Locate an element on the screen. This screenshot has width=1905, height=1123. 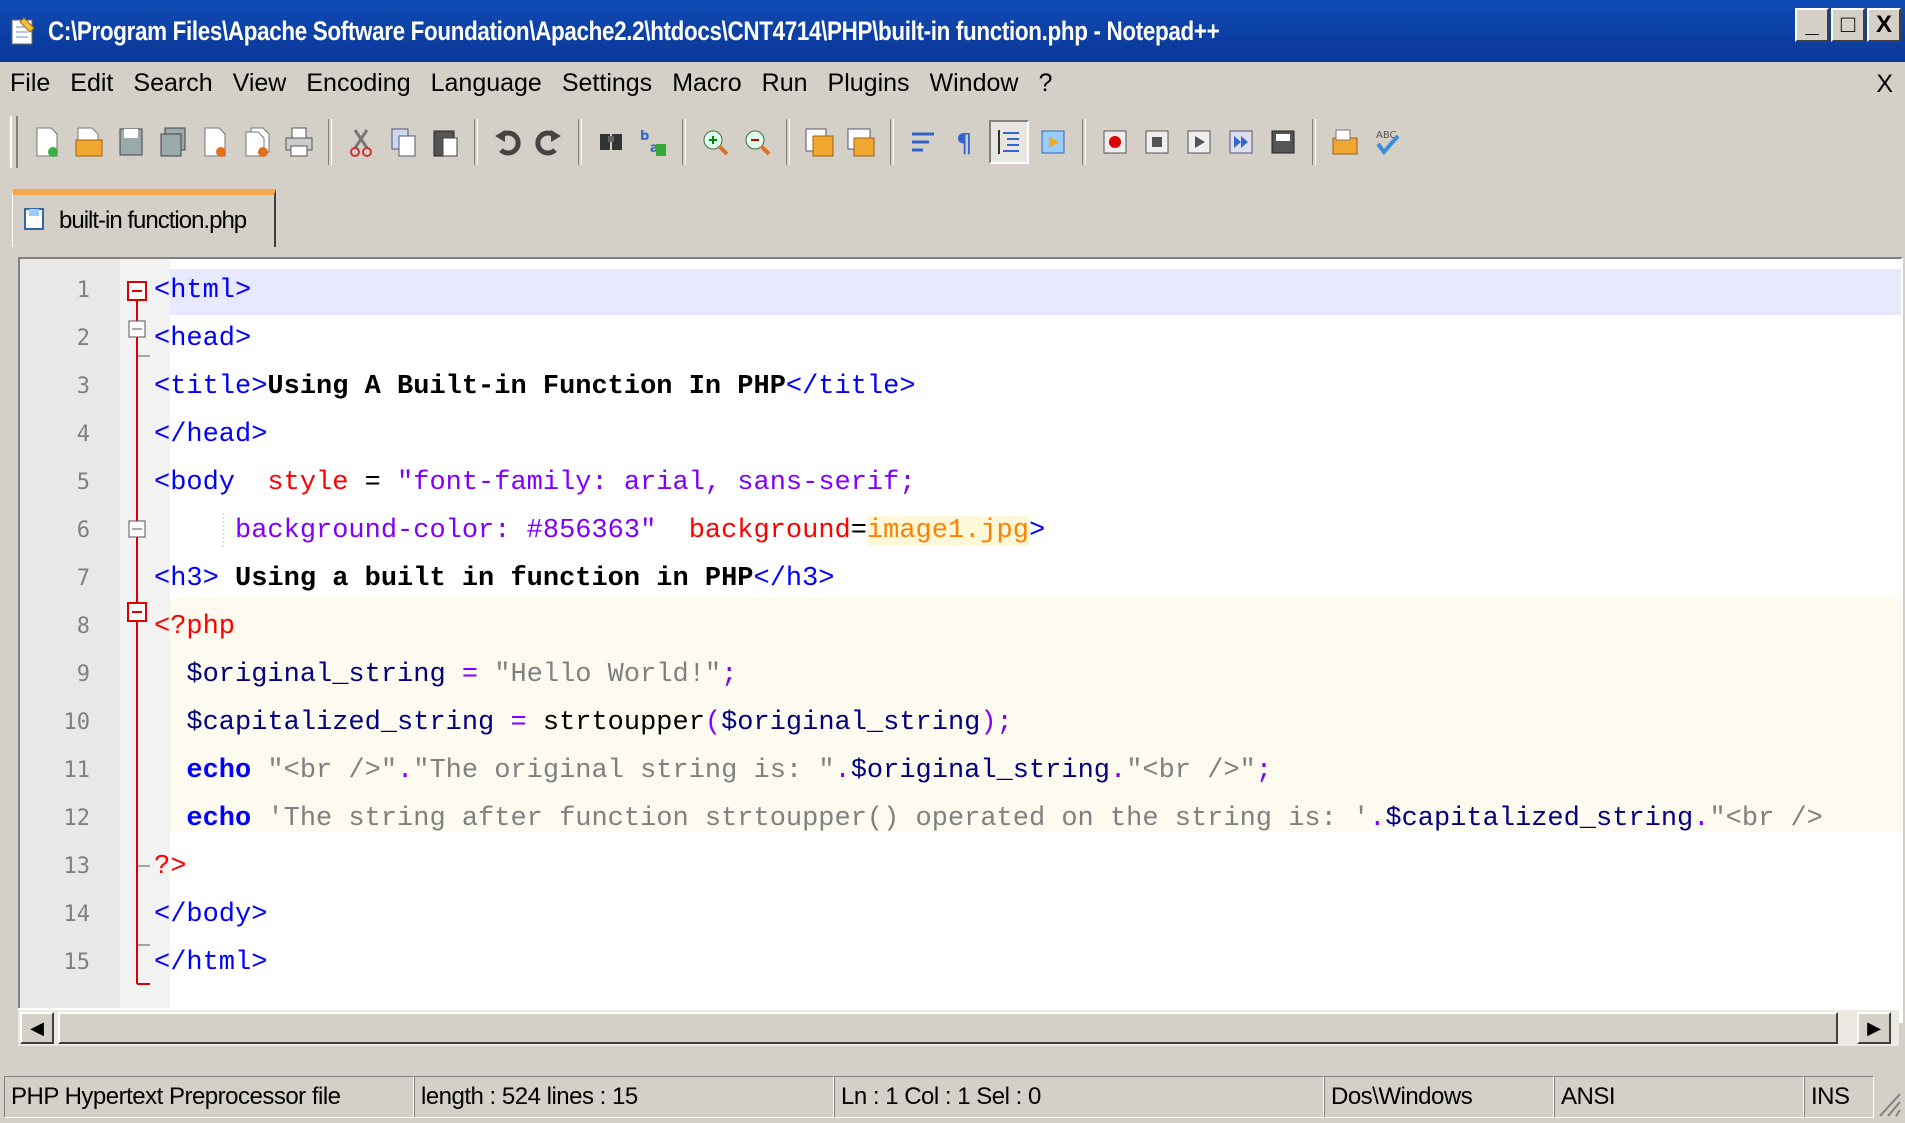
scroll-right-button: ▶ is located at coordinates (1874, 1028).